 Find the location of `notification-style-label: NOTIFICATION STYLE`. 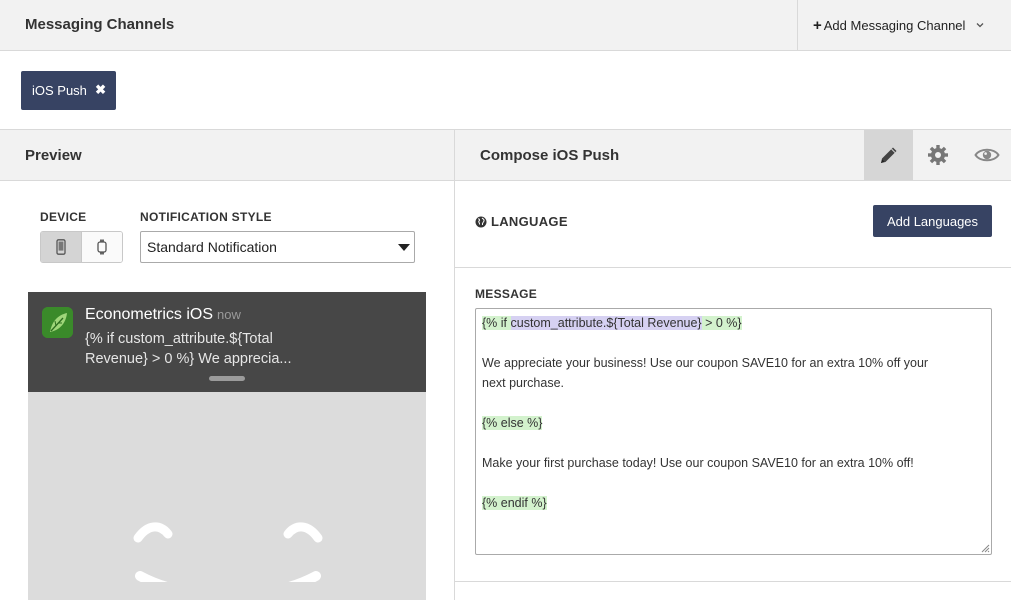

notification-style-label: NOTIFICATION STYLE is located at coordinates (206, 217).